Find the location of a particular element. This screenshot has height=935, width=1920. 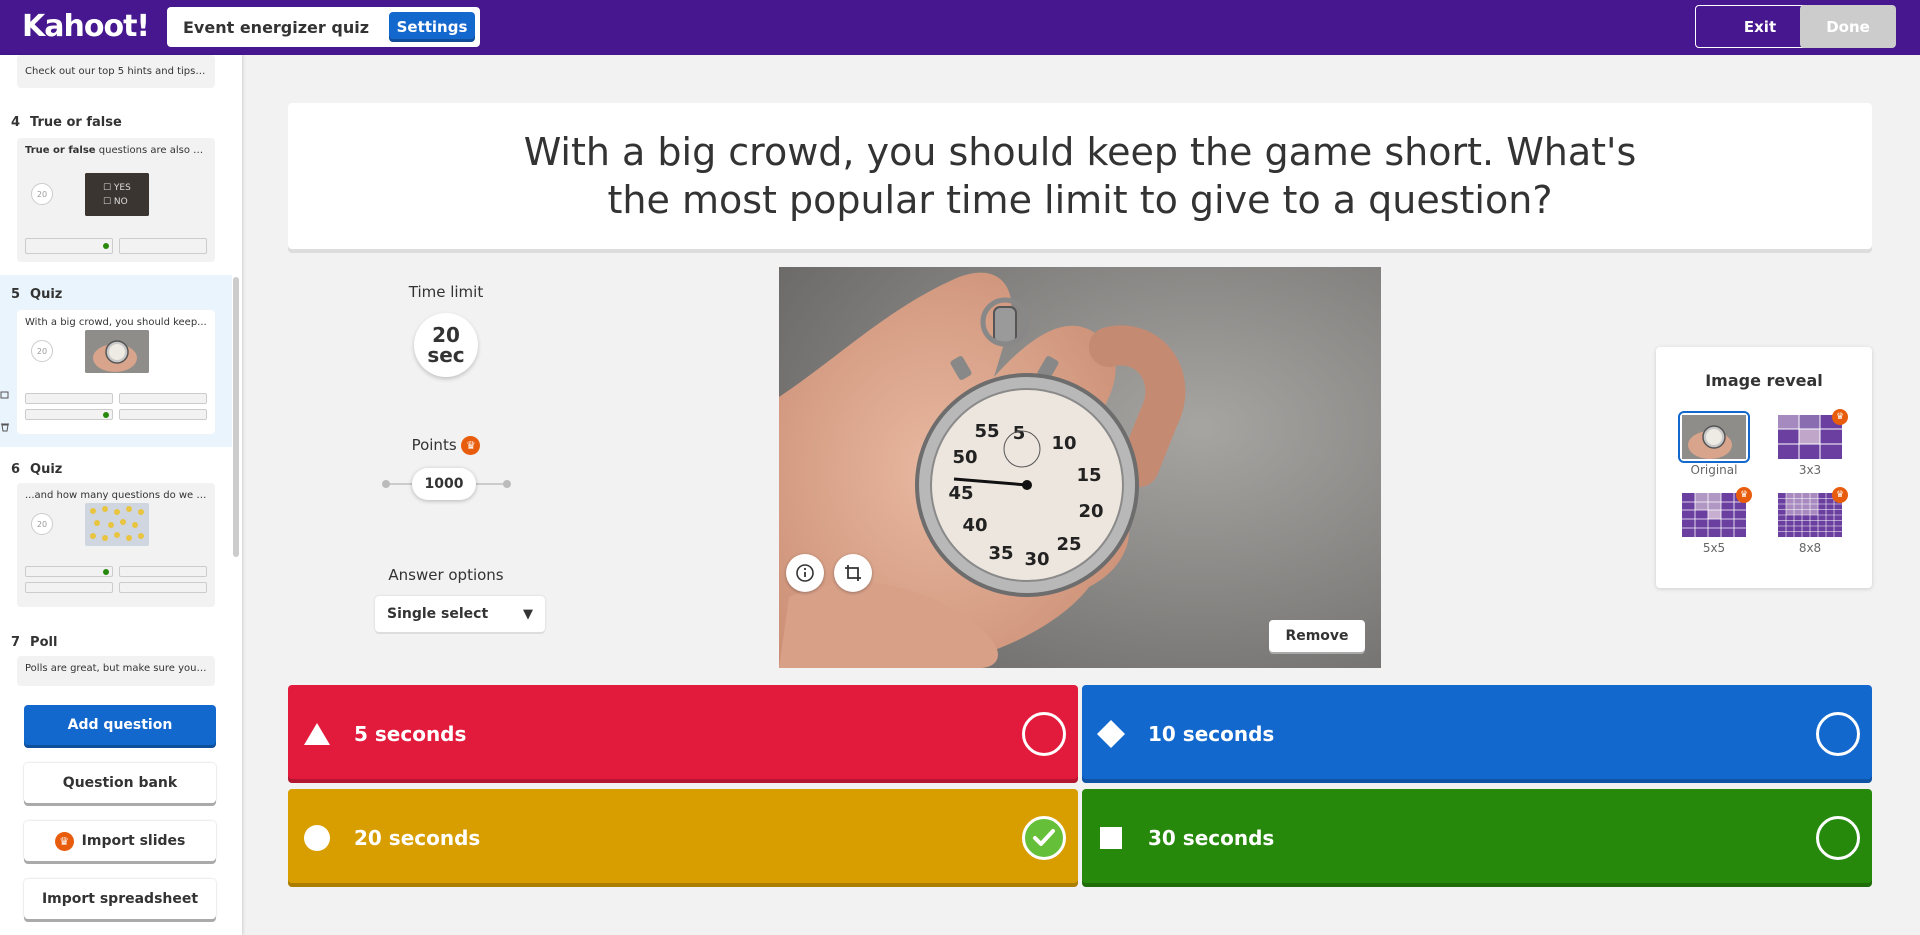

quiz-title: Event energizer quiz is located at coordinates (286, 27).